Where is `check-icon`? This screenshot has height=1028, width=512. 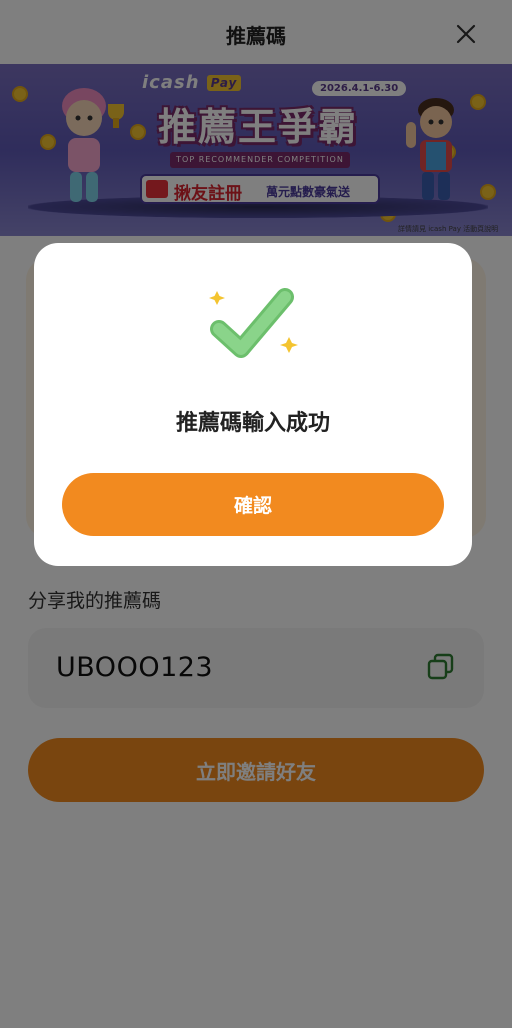
check-icon is located at coordinates (253, 323).